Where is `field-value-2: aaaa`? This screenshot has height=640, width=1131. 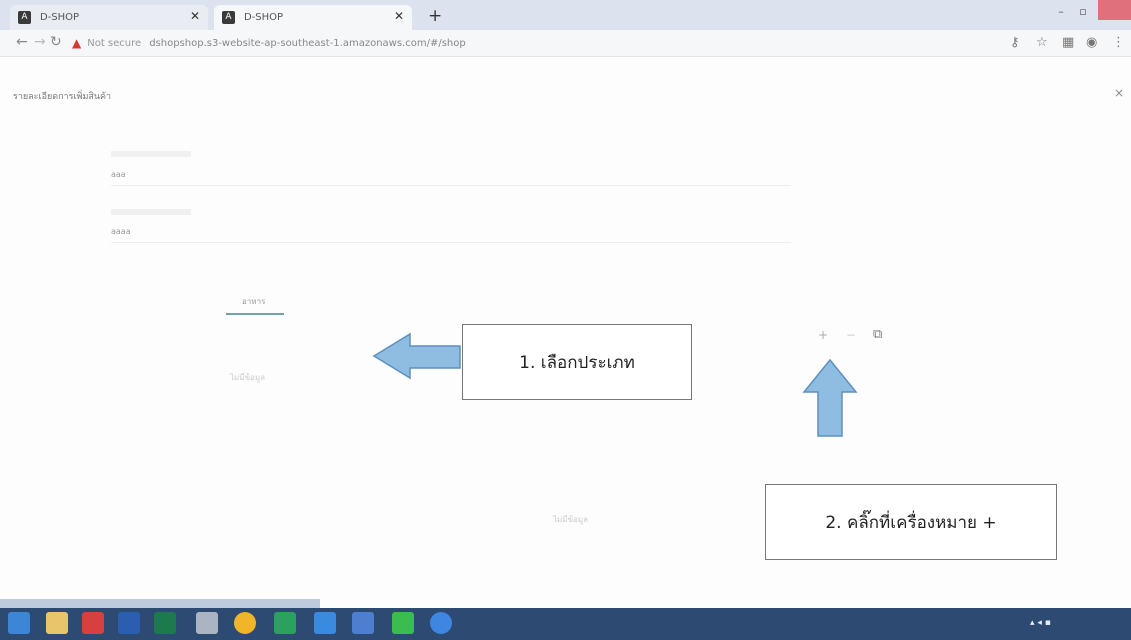
field-value-2: aaaa is located at coordinates (121, 231).